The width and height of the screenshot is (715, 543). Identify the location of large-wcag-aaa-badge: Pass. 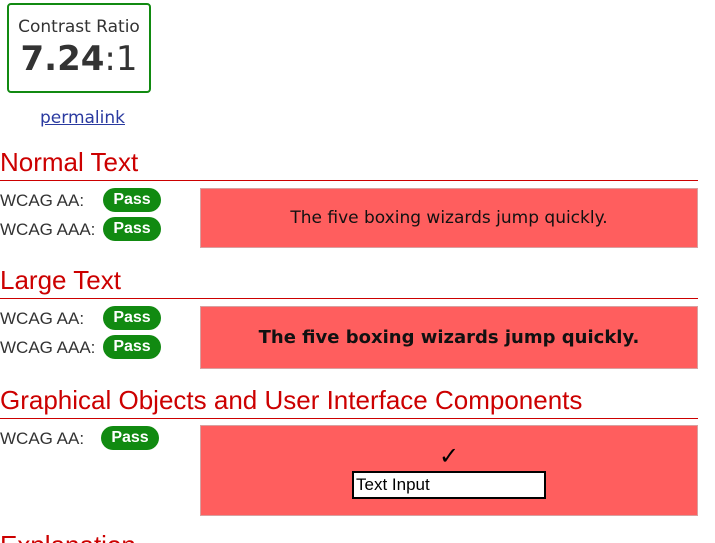
(132, 347).